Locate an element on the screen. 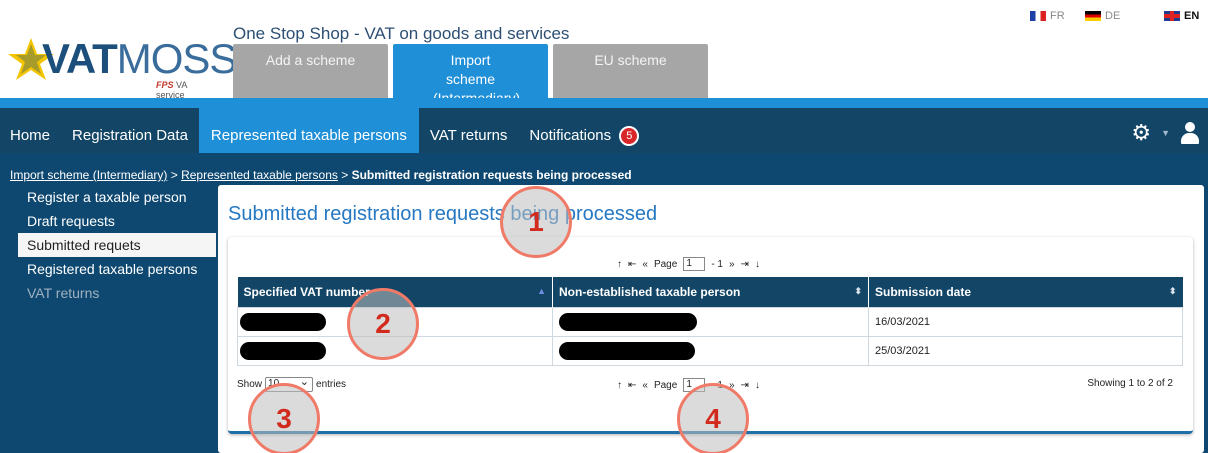 This screenshot has width=1208, height=453. sidebar-item-vat-returns: VAT returns is located at coordinates (63, 293).